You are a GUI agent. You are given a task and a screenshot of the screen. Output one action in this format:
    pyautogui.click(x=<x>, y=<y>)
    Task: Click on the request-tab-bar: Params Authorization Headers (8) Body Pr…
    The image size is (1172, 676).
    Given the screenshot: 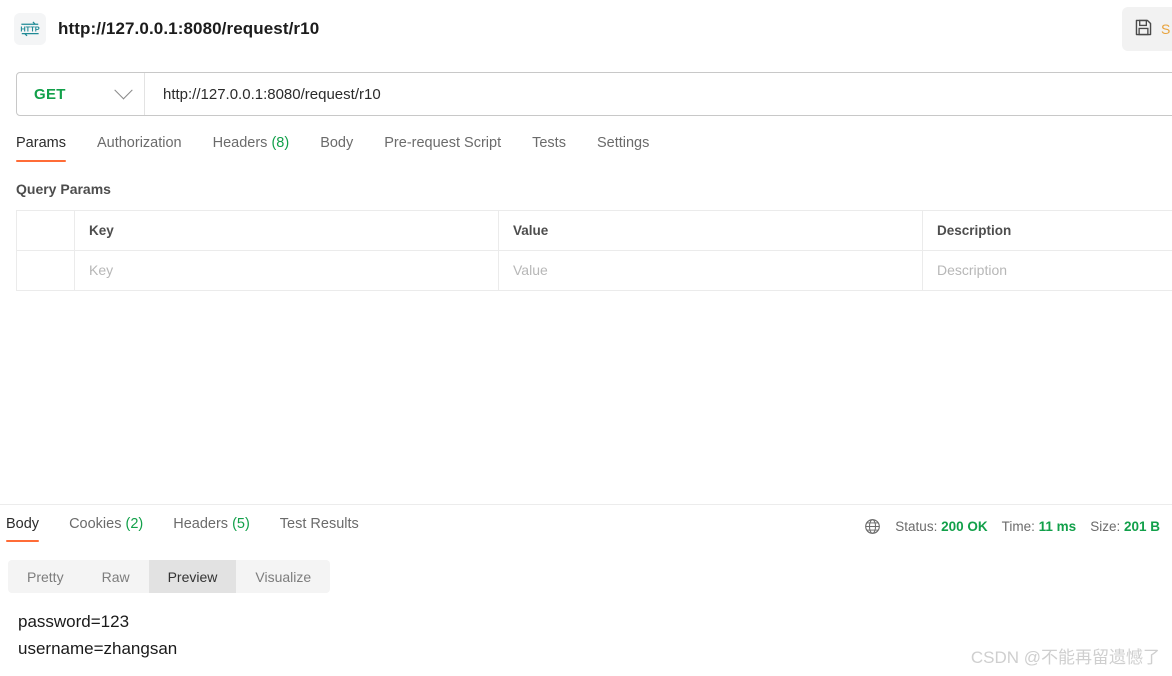 What is the action you would take?
    pyautogui.click(x=348, y=146)
    